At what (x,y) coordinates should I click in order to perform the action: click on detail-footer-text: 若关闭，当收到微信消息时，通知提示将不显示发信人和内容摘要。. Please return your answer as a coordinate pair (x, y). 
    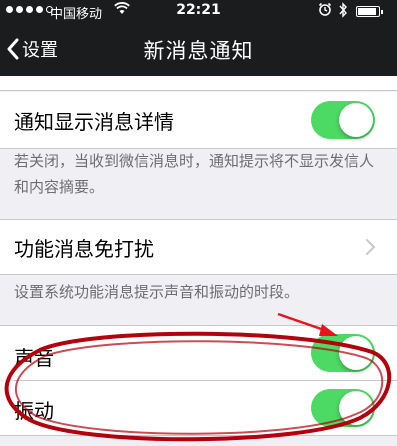
    Looking at the image, I should click on (194, 174).